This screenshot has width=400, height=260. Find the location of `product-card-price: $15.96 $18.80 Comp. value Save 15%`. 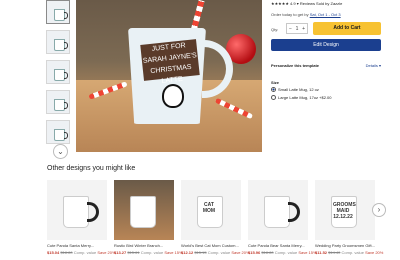

product-card-price: $15.96 $18.80 Comp. value Save 15% is located at coordinates (282, 252).